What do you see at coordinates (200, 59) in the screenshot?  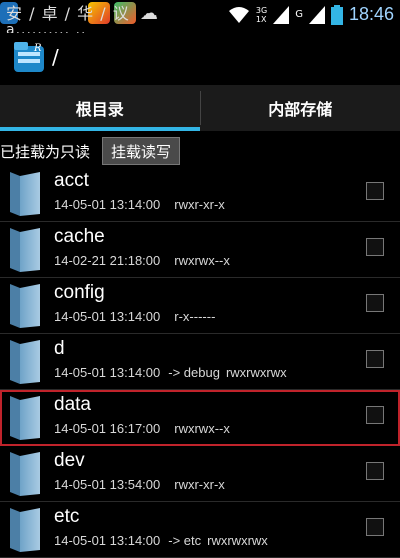 I see `action-bar: R /` at bounding box center [200, 59].